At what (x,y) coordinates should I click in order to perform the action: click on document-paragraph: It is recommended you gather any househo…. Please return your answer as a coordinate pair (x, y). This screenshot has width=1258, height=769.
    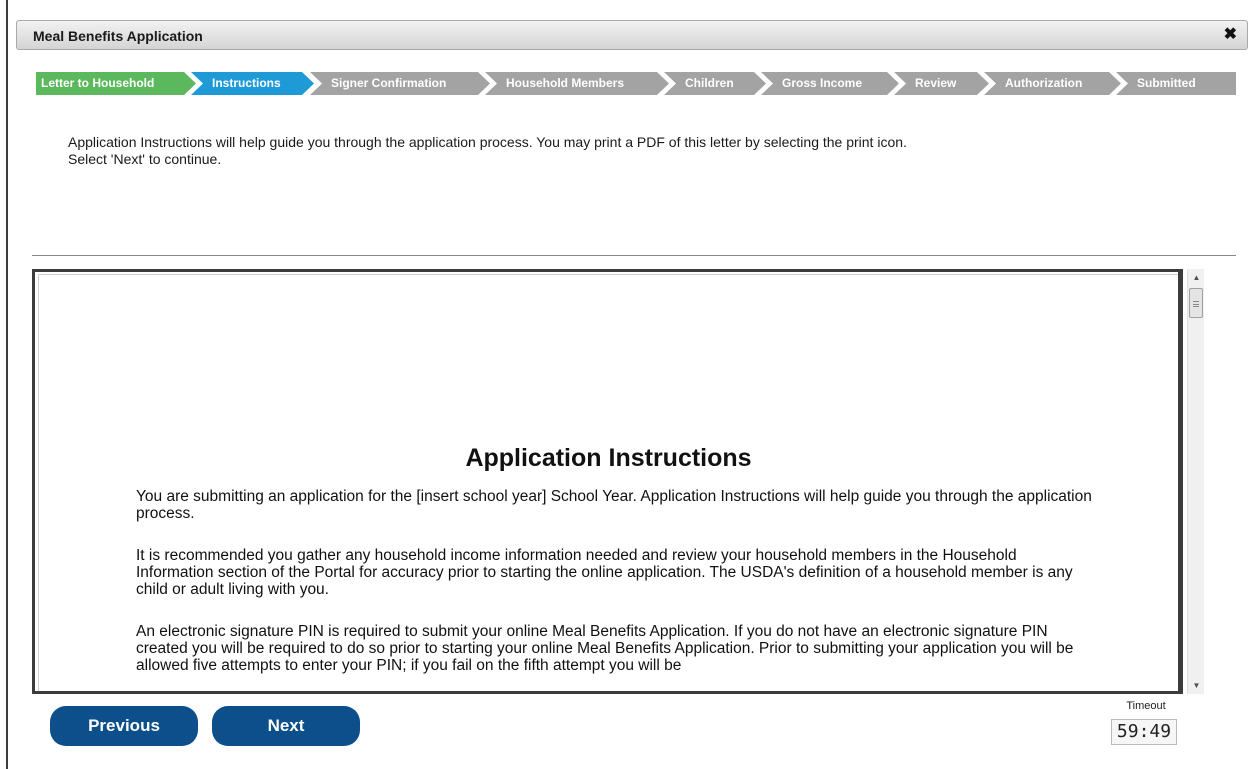
    Looking at the image, I should click on (604, 572).